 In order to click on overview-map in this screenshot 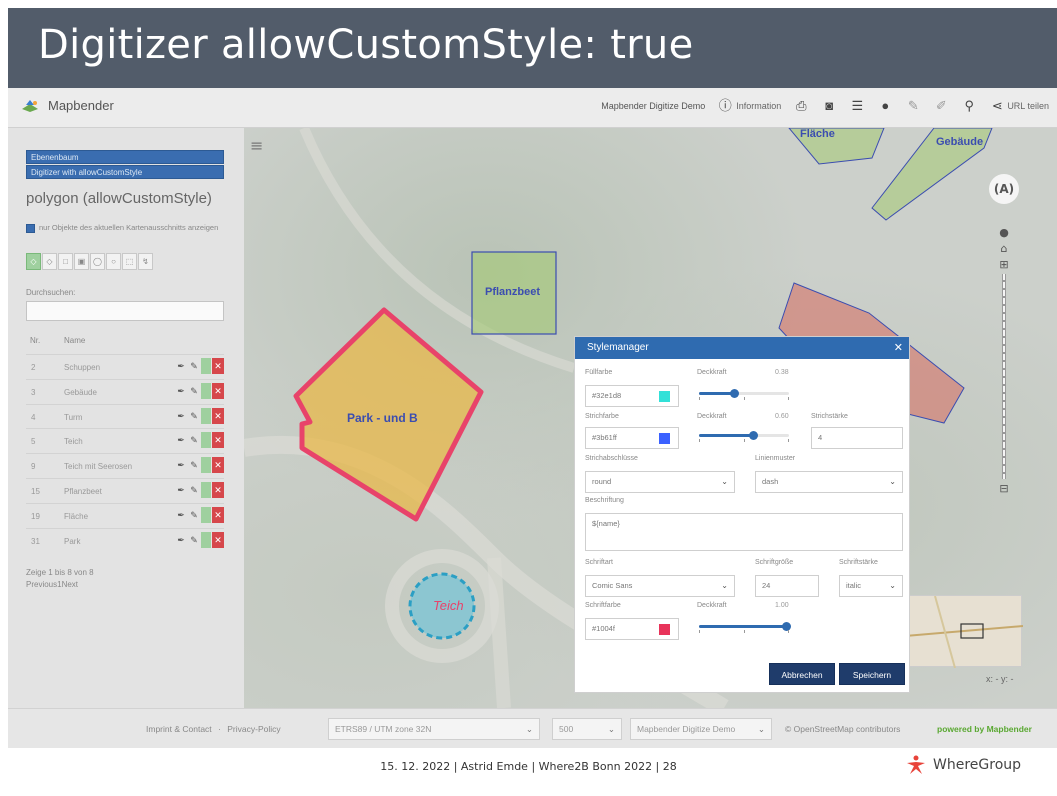, I will do `click(964, 632)`.